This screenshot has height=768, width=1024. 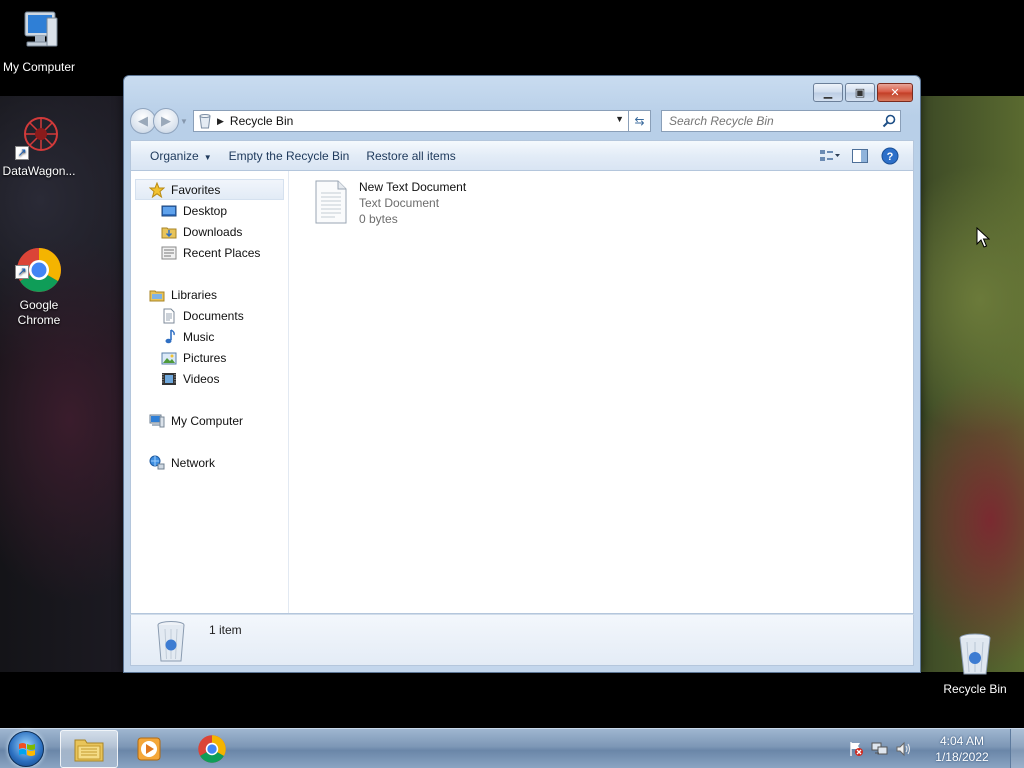 What do you see at coordinates (962, 757) in the screenshot?
I see `clock-date: 1/18/2022` at bounding box center [962, 757].